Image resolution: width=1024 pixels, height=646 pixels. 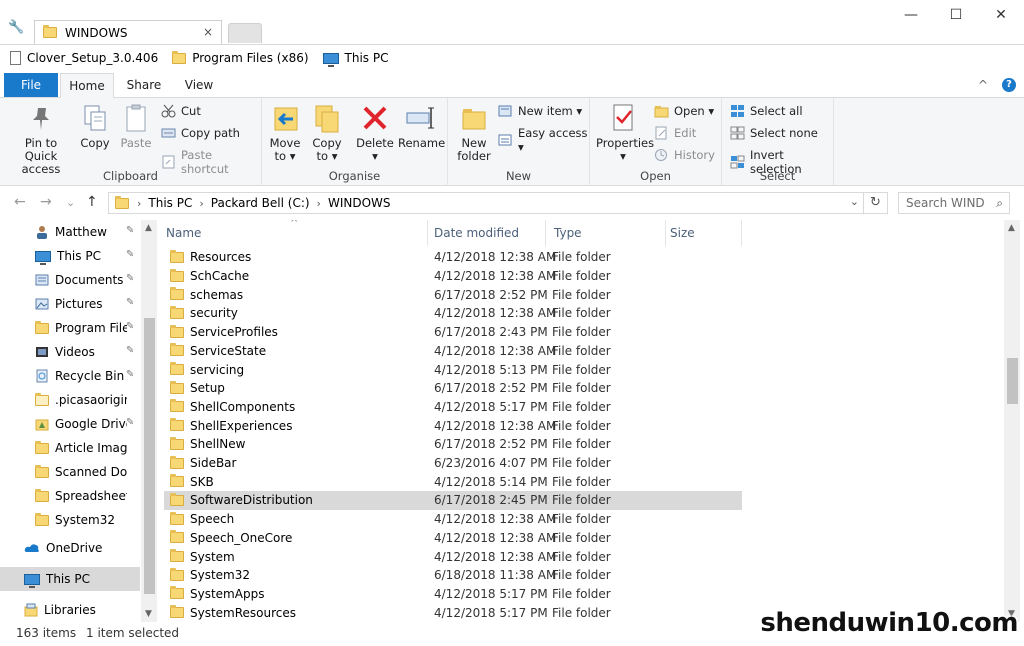 I want to click on folder-icon, so click(x=177, y=406).